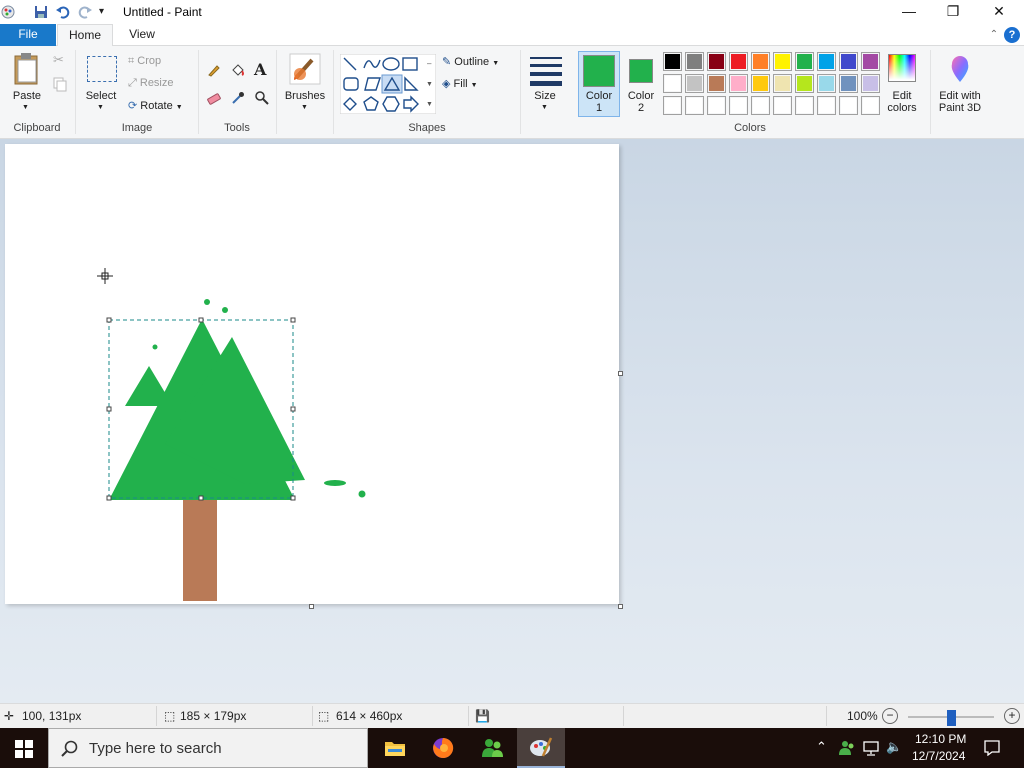 This screenshot has width=1024, height=768. What do you see at coordinates (238, 70) in the screenshot?
I see `fill-bucket-icon` at bounding box center [238, 70].